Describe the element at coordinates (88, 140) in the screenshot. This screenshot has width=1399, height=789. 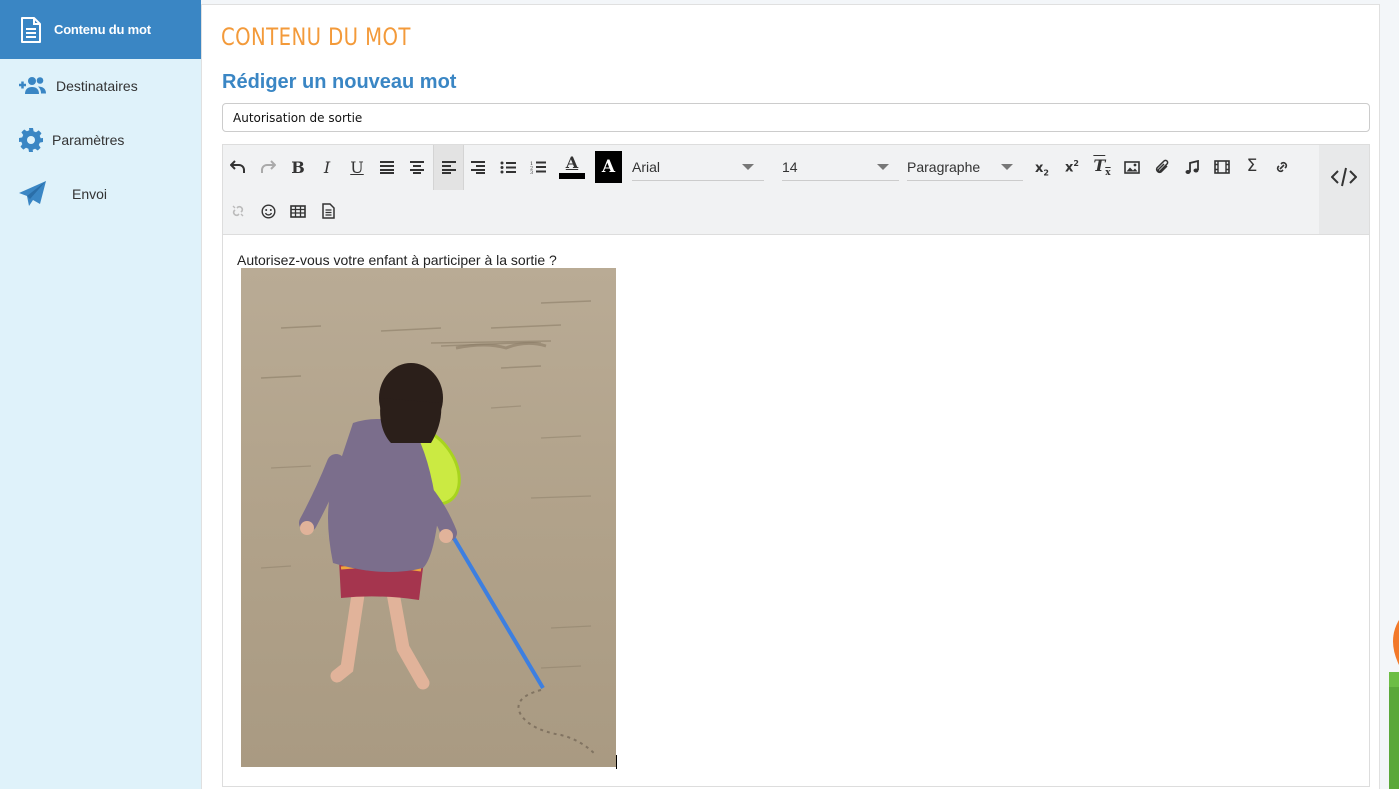
I see `sidebar-item-label: Paramètres` at that location.